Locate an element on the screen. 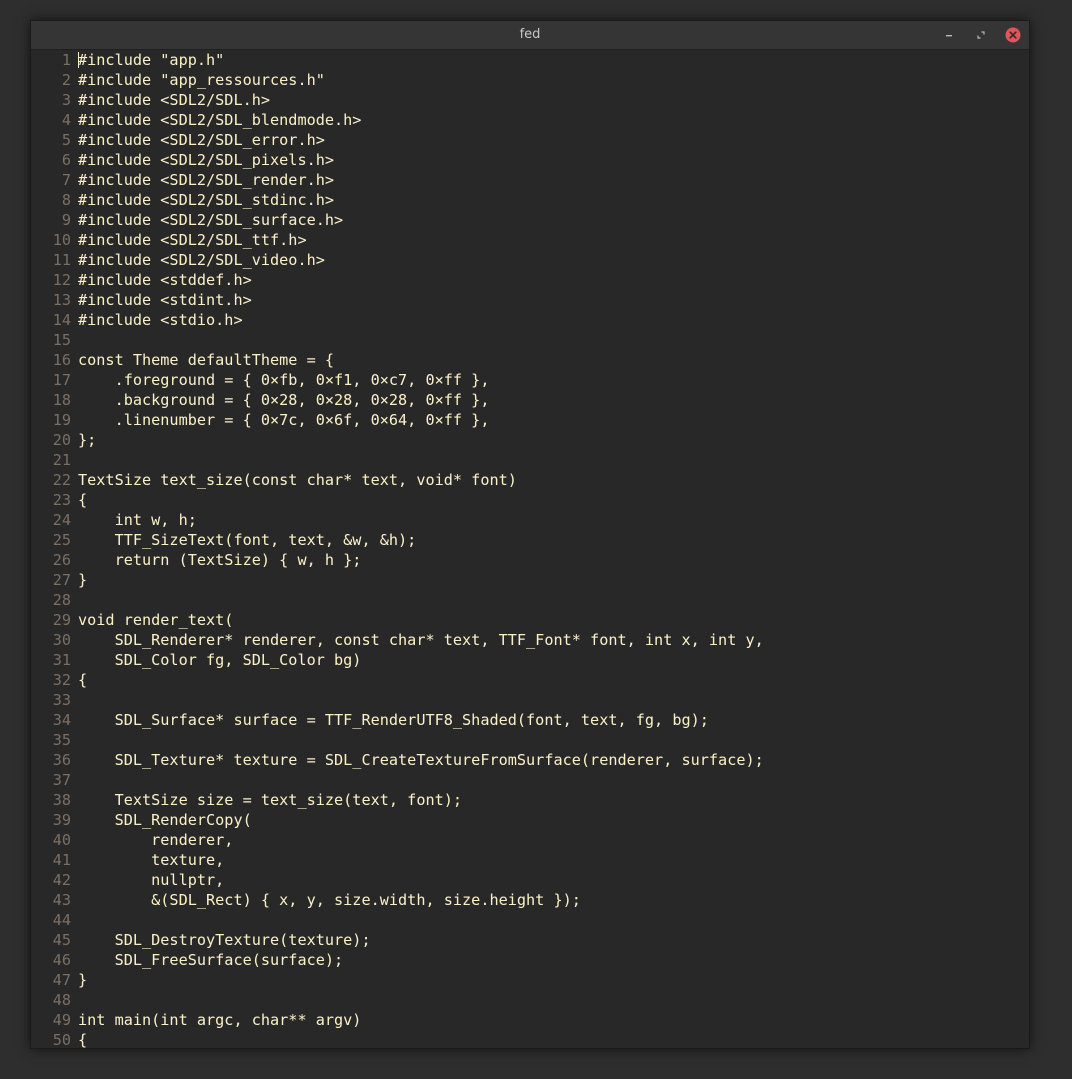  line-text: #include <SDL2/SDL_blendmode.h> is located at coordinates (216, 120).